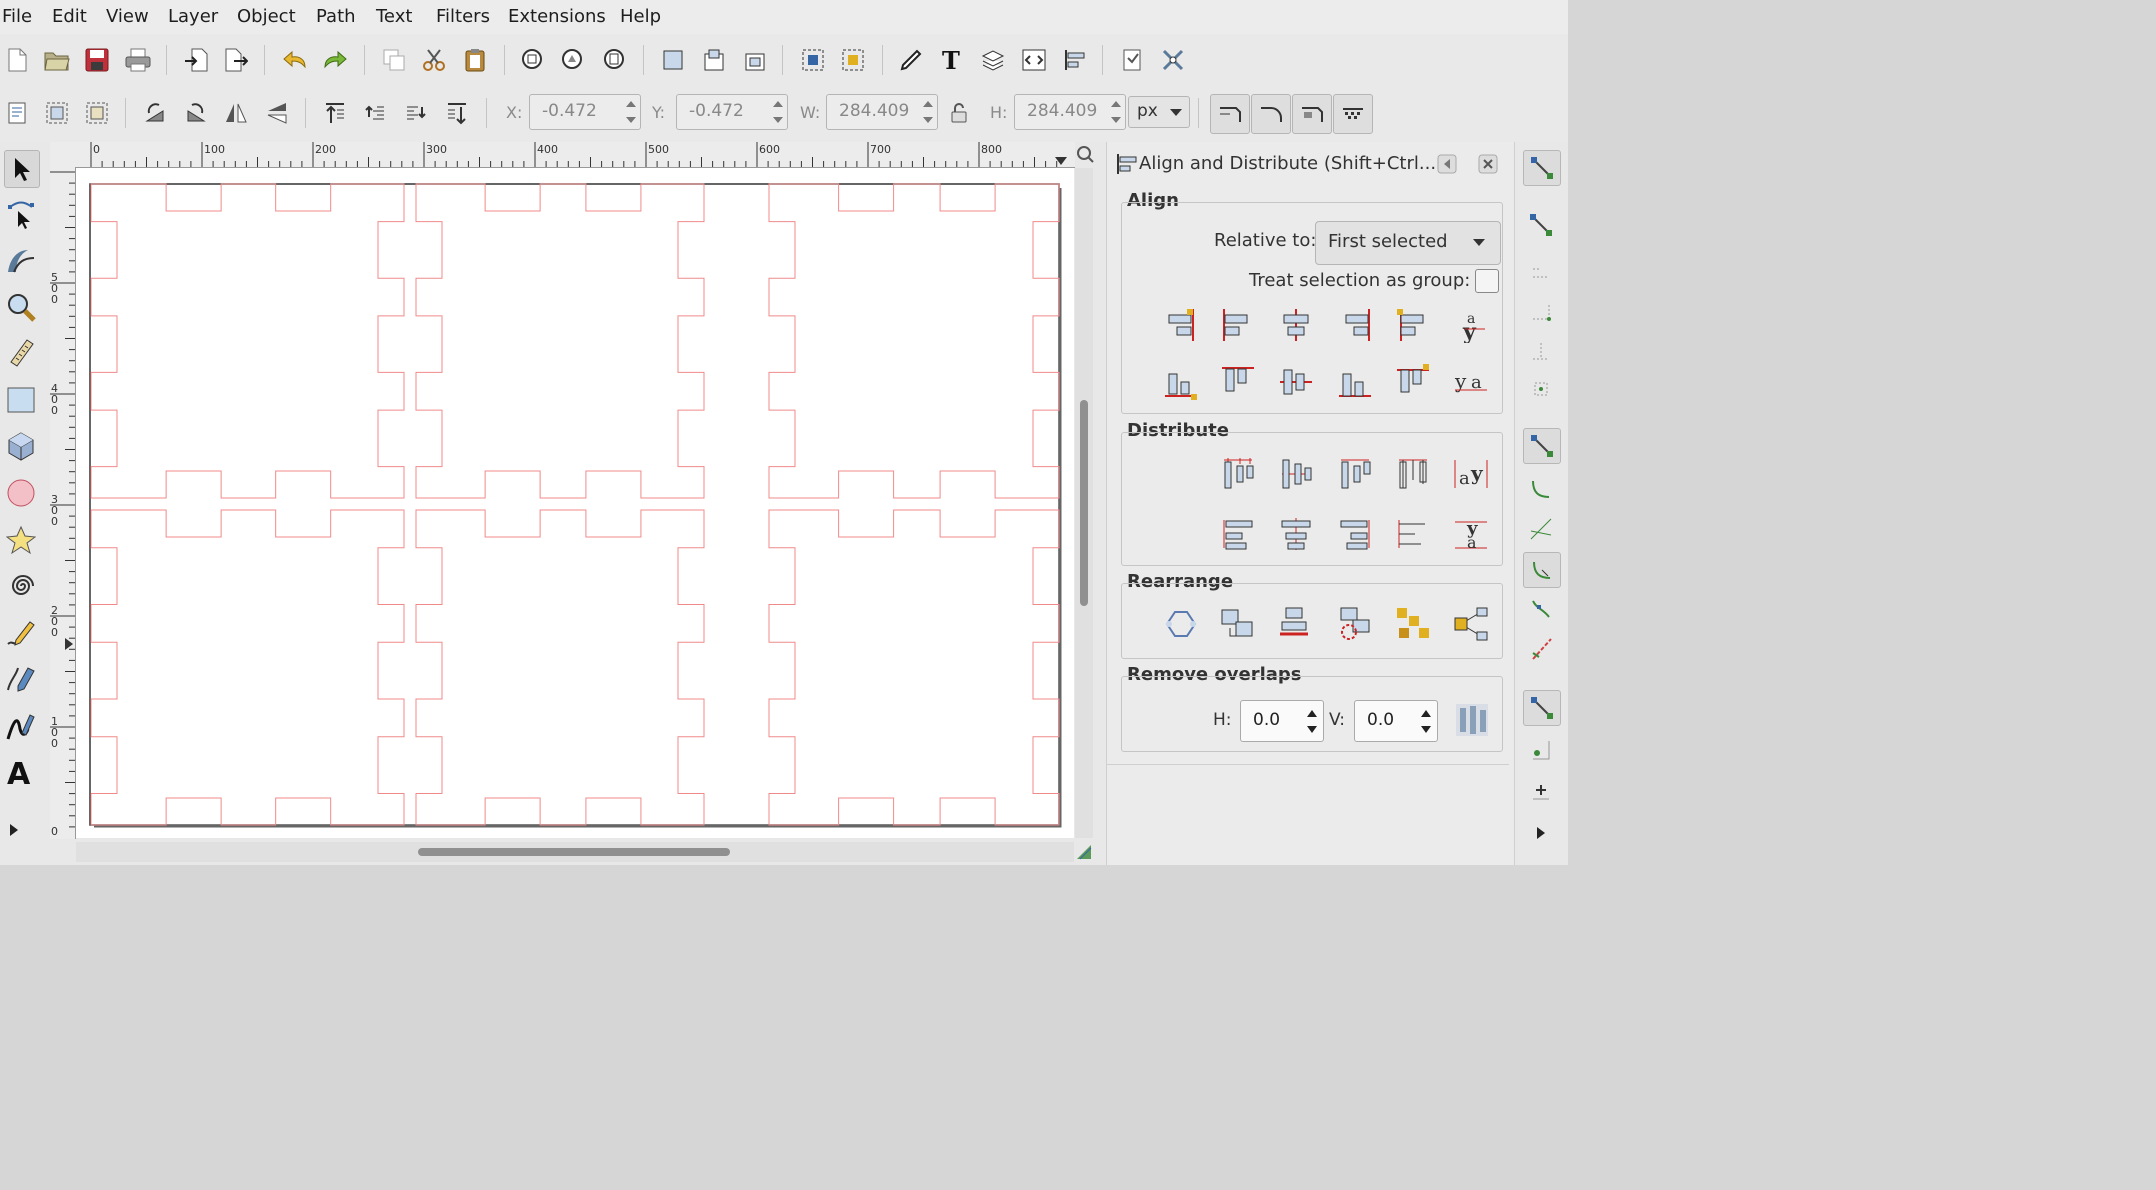 Image resolution: width=2156 pixels, height=1190 pixels. What do you see at coordinates (1312, 114) in the screenshot?
I see `transform-gradients-toggle-icon` at bounding box center [1312, 114].